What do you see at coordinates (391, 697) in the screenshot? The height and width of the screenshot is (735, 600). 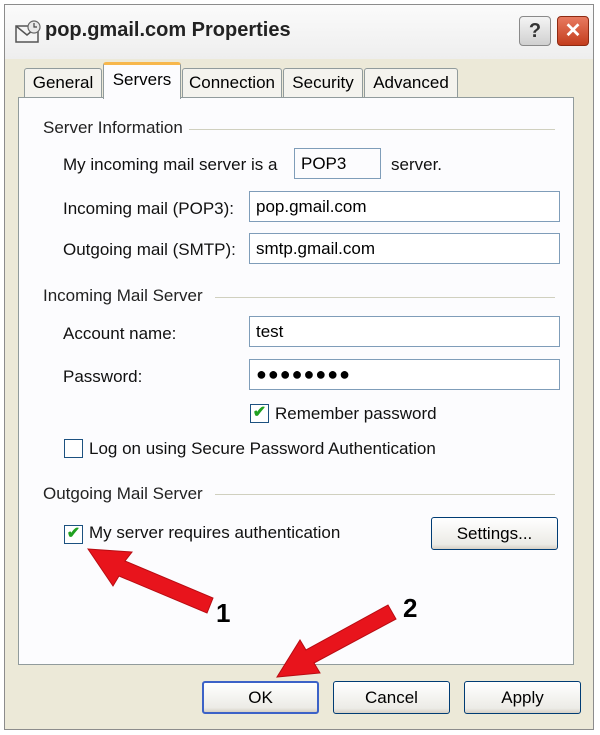 I see `cancel-button: Cancel` at bounding box center [391, 697].